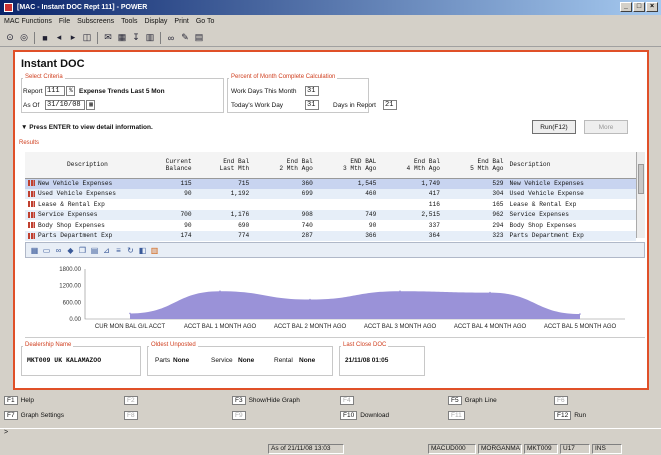 The image size is (661, 455). Describe the element at coordinates (411, 214) in the screenshot. I see `row-balance-cell: 2,515` at that location.